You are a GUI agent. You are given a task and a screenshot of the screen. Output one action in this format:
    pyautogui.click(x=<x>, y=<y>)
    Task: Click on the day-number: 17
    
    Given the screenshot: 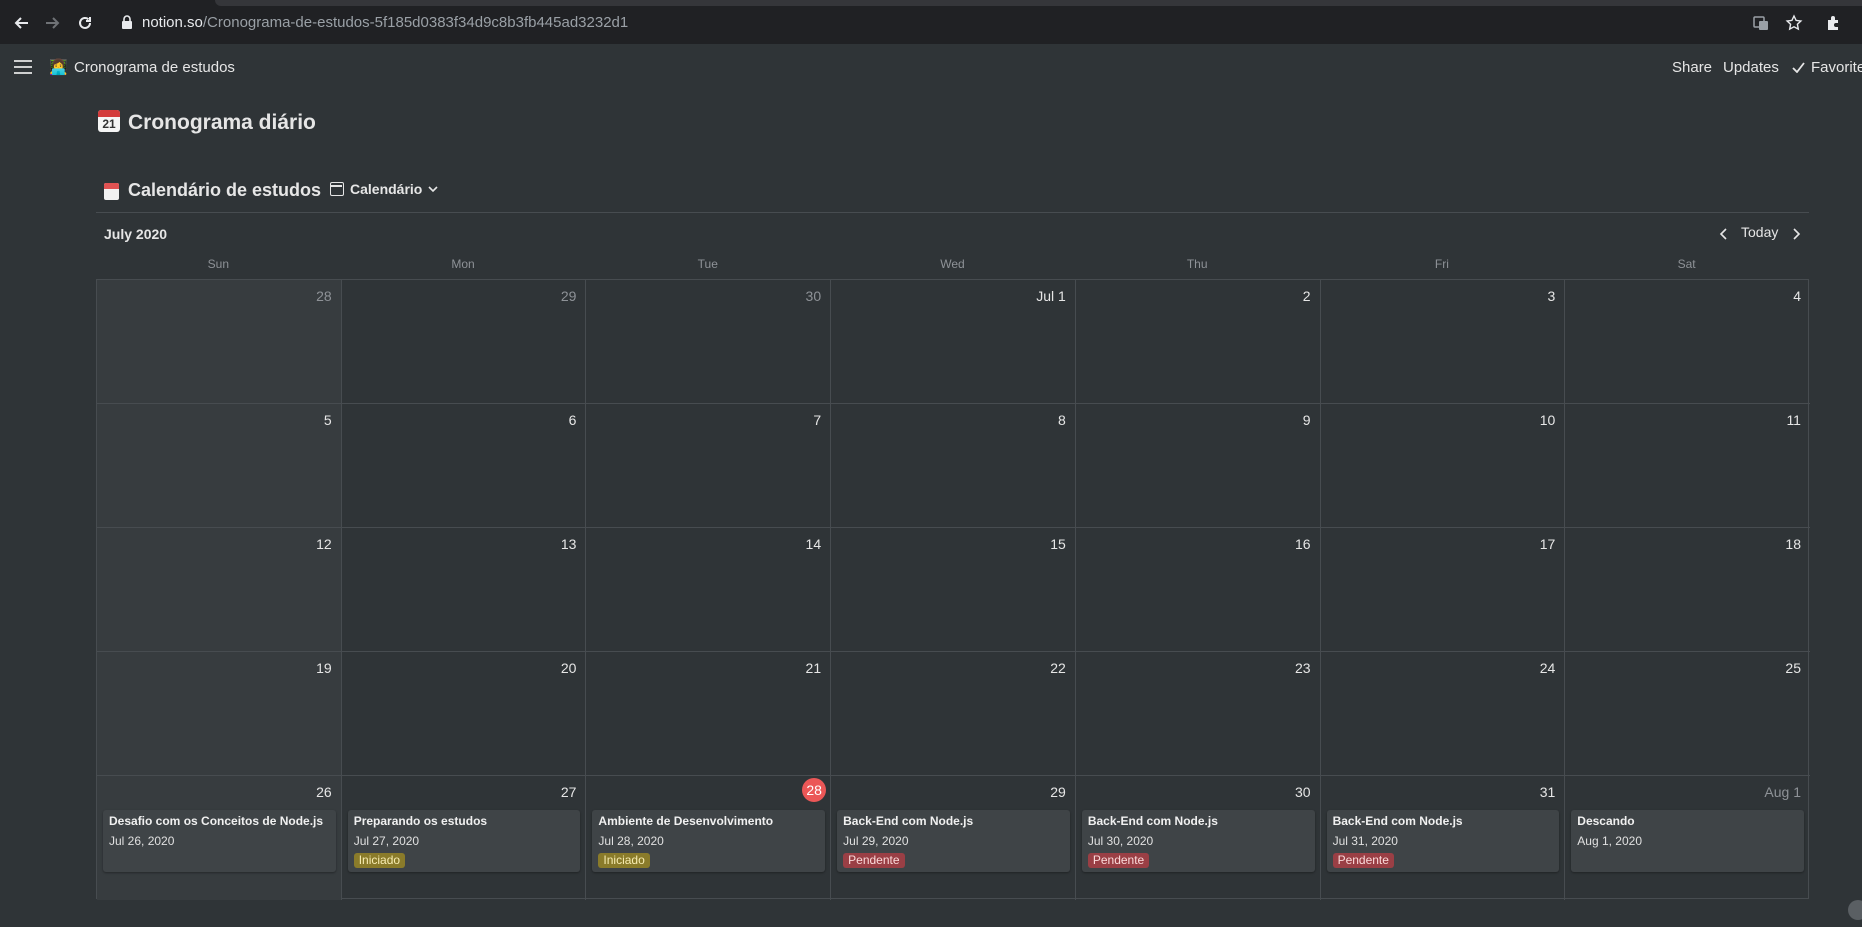 What is the action you would take?
    pyautogui.click(x=1547, y=544)
    